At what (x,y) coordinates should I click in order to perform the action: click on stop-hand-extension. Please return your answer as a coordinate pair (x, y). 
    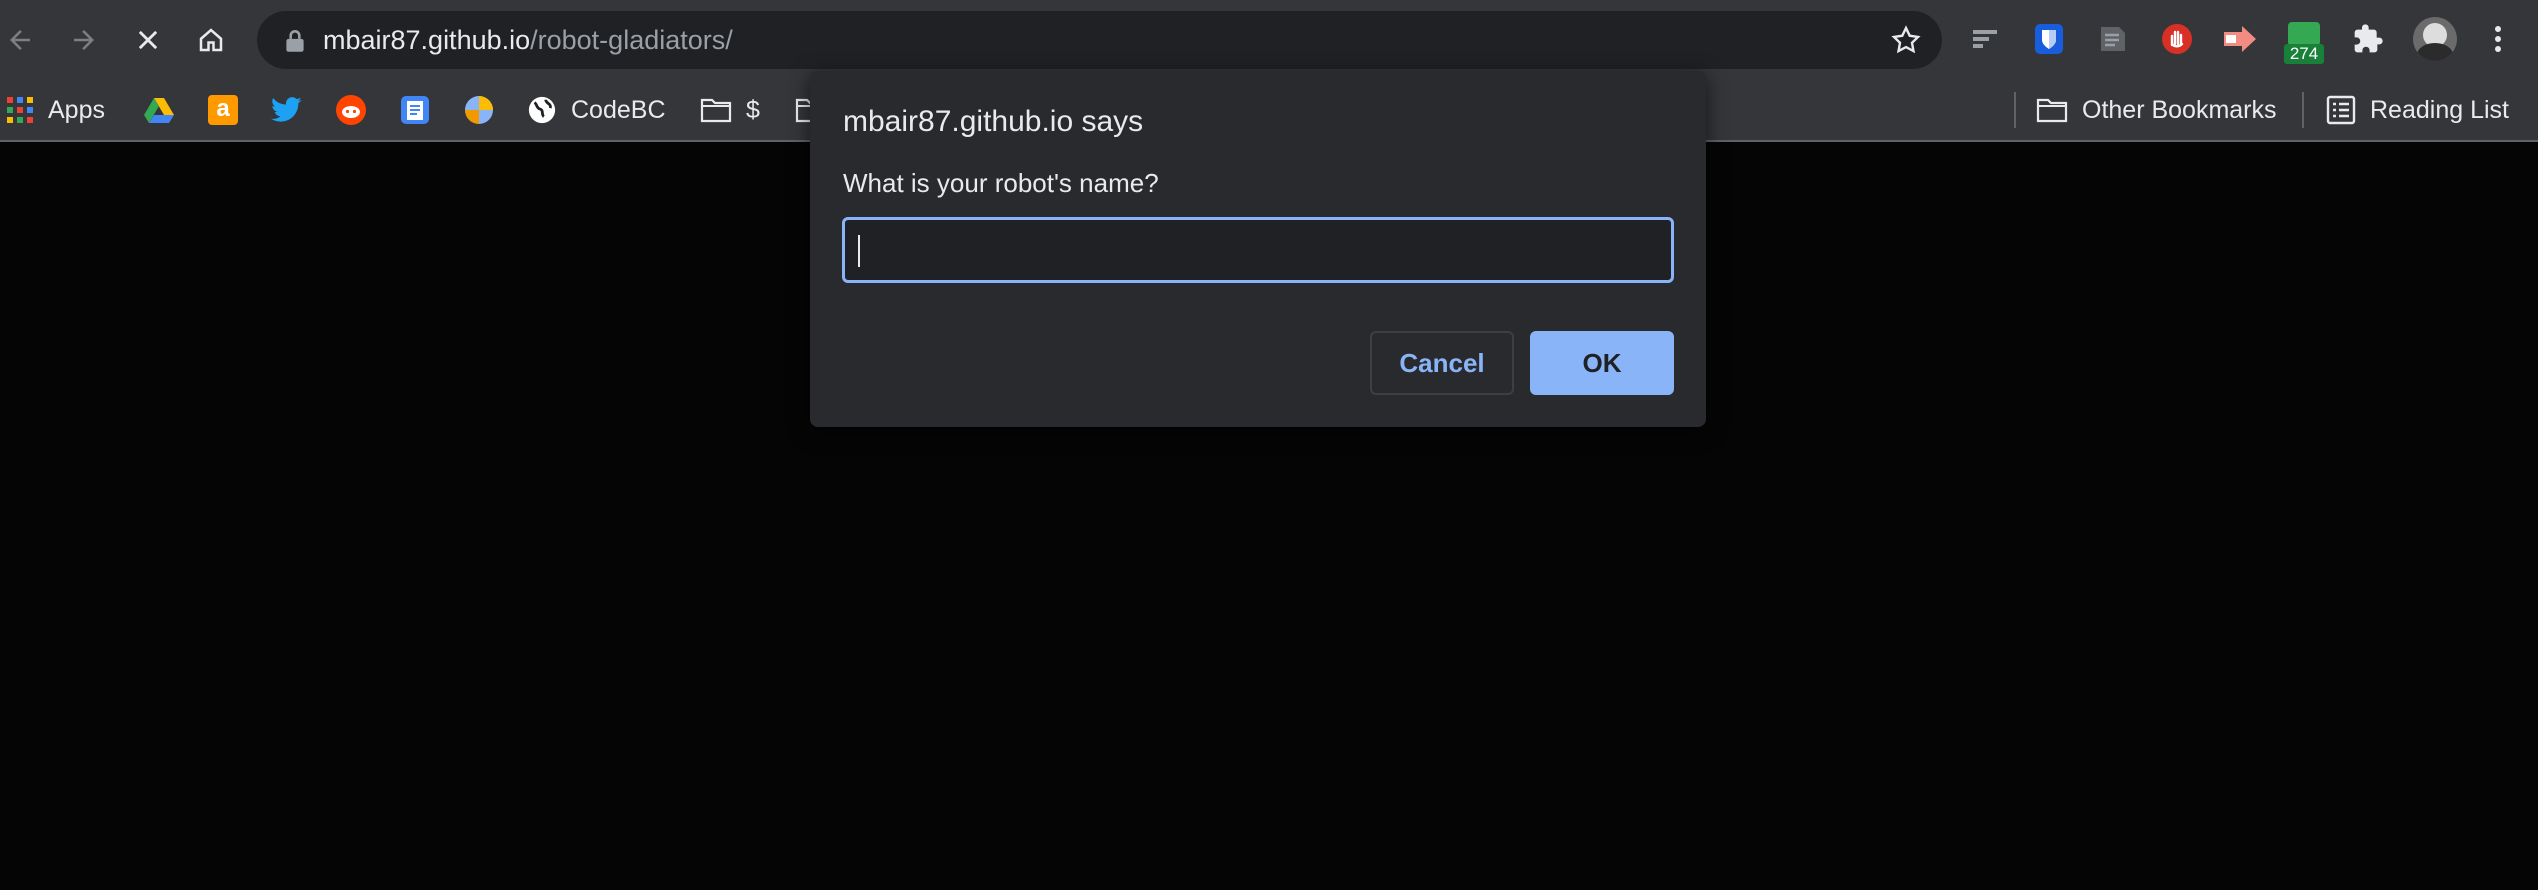
    Looking at the image, I should click on (2177, 39).